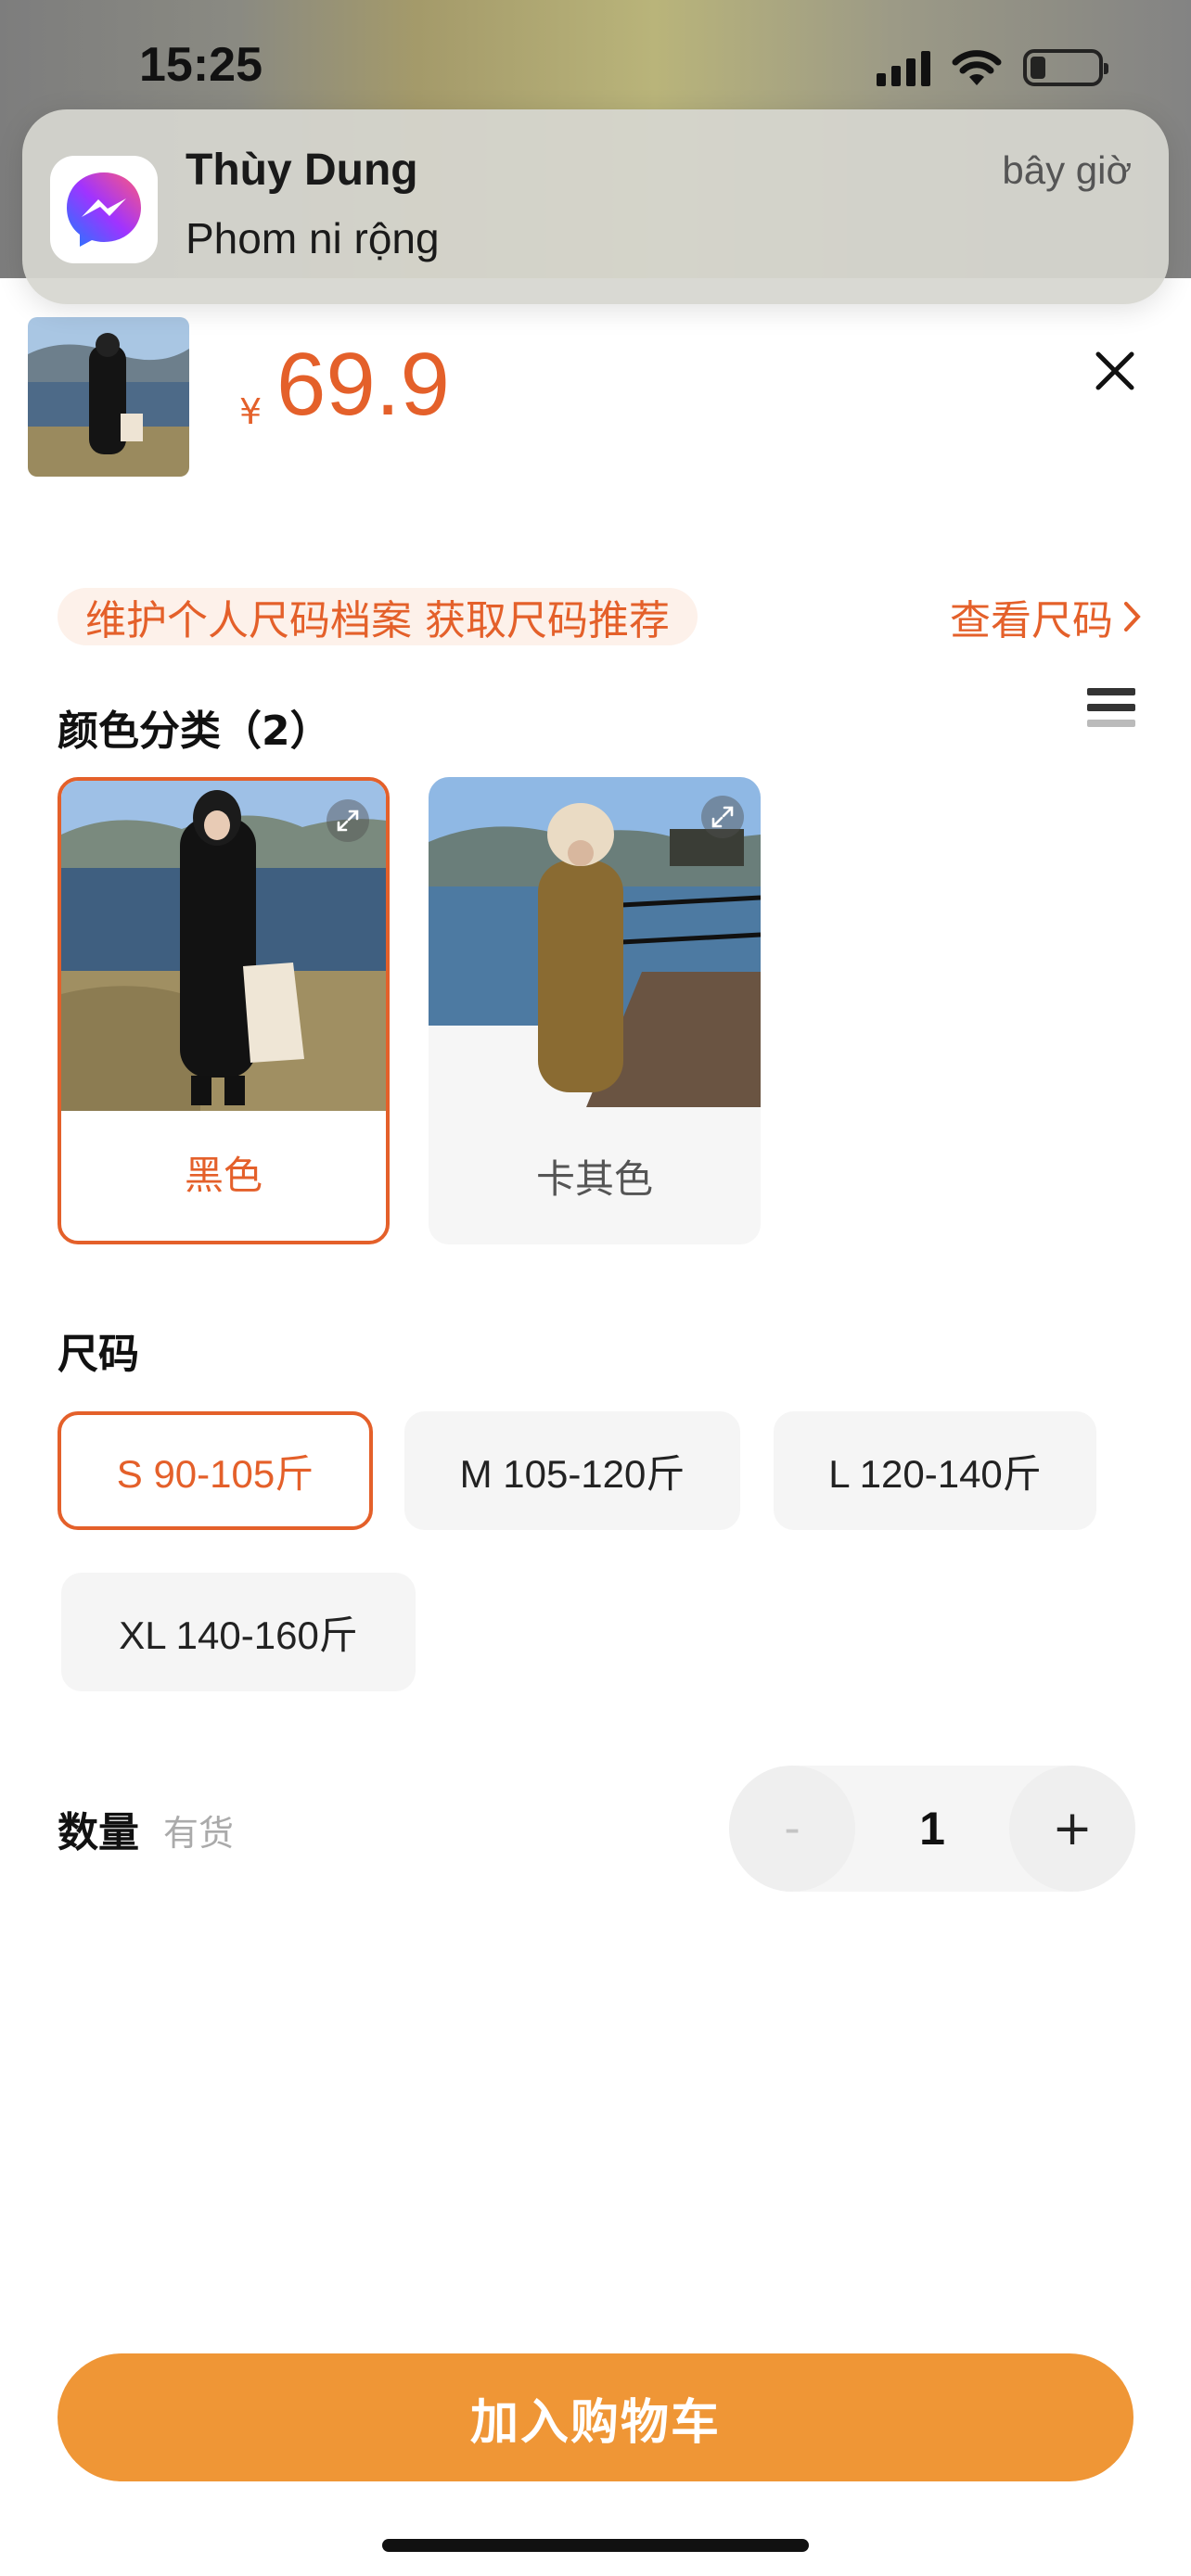  I want to click on size-option-label: XL 140-160斤, so click(238, 1635).